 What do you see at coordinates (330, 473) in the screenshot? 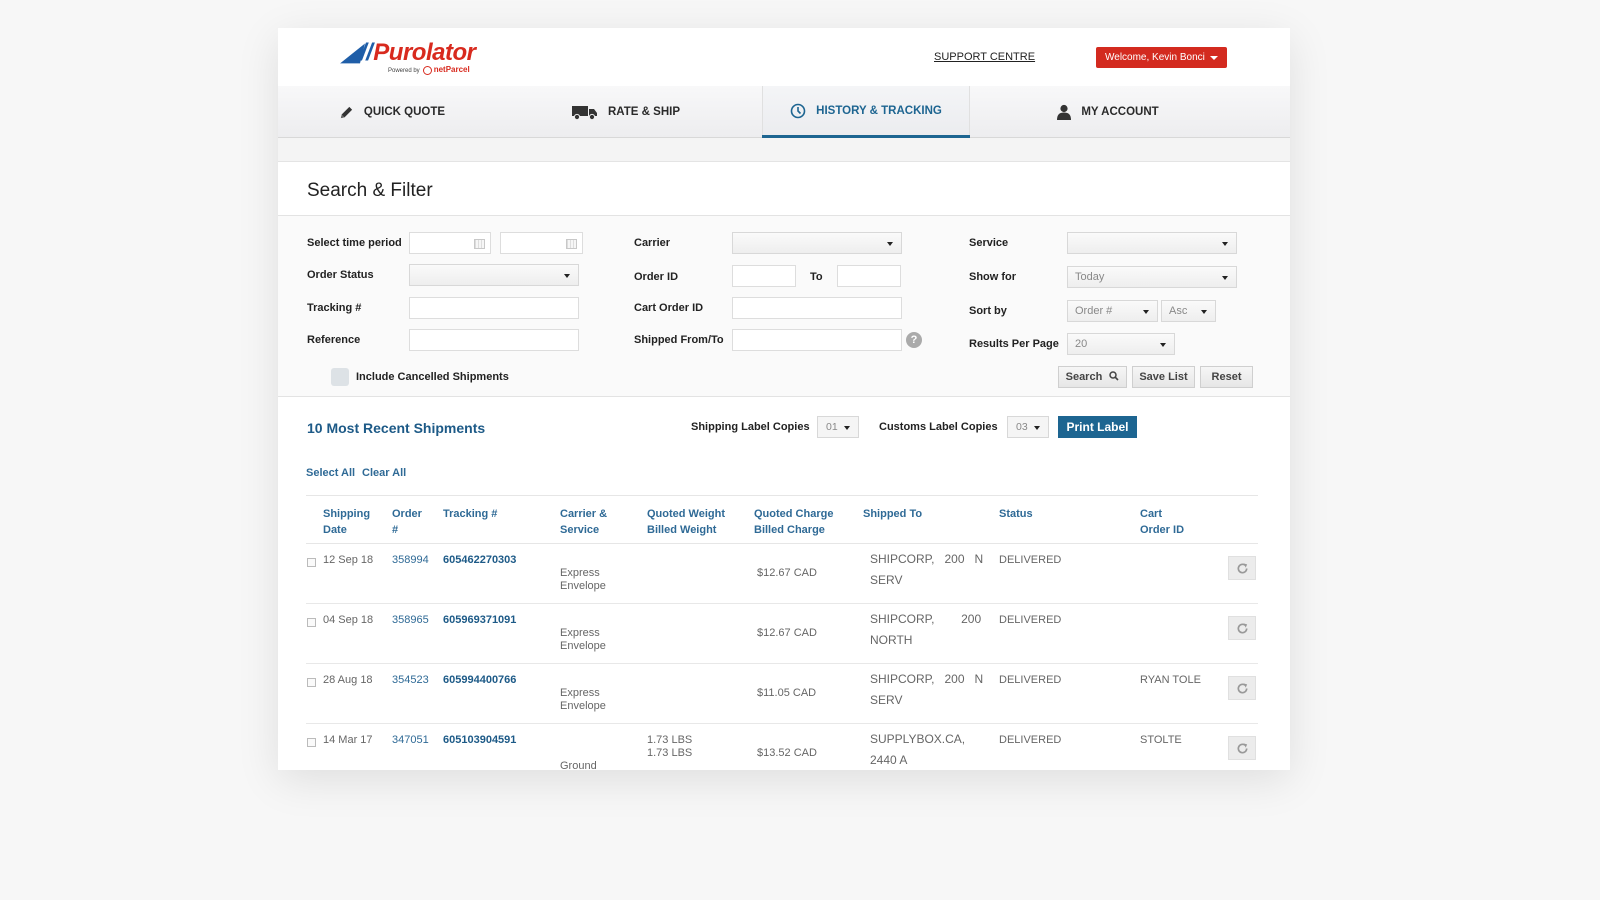
I see `select-all-link: Select All` at bounding box center [330, 473].